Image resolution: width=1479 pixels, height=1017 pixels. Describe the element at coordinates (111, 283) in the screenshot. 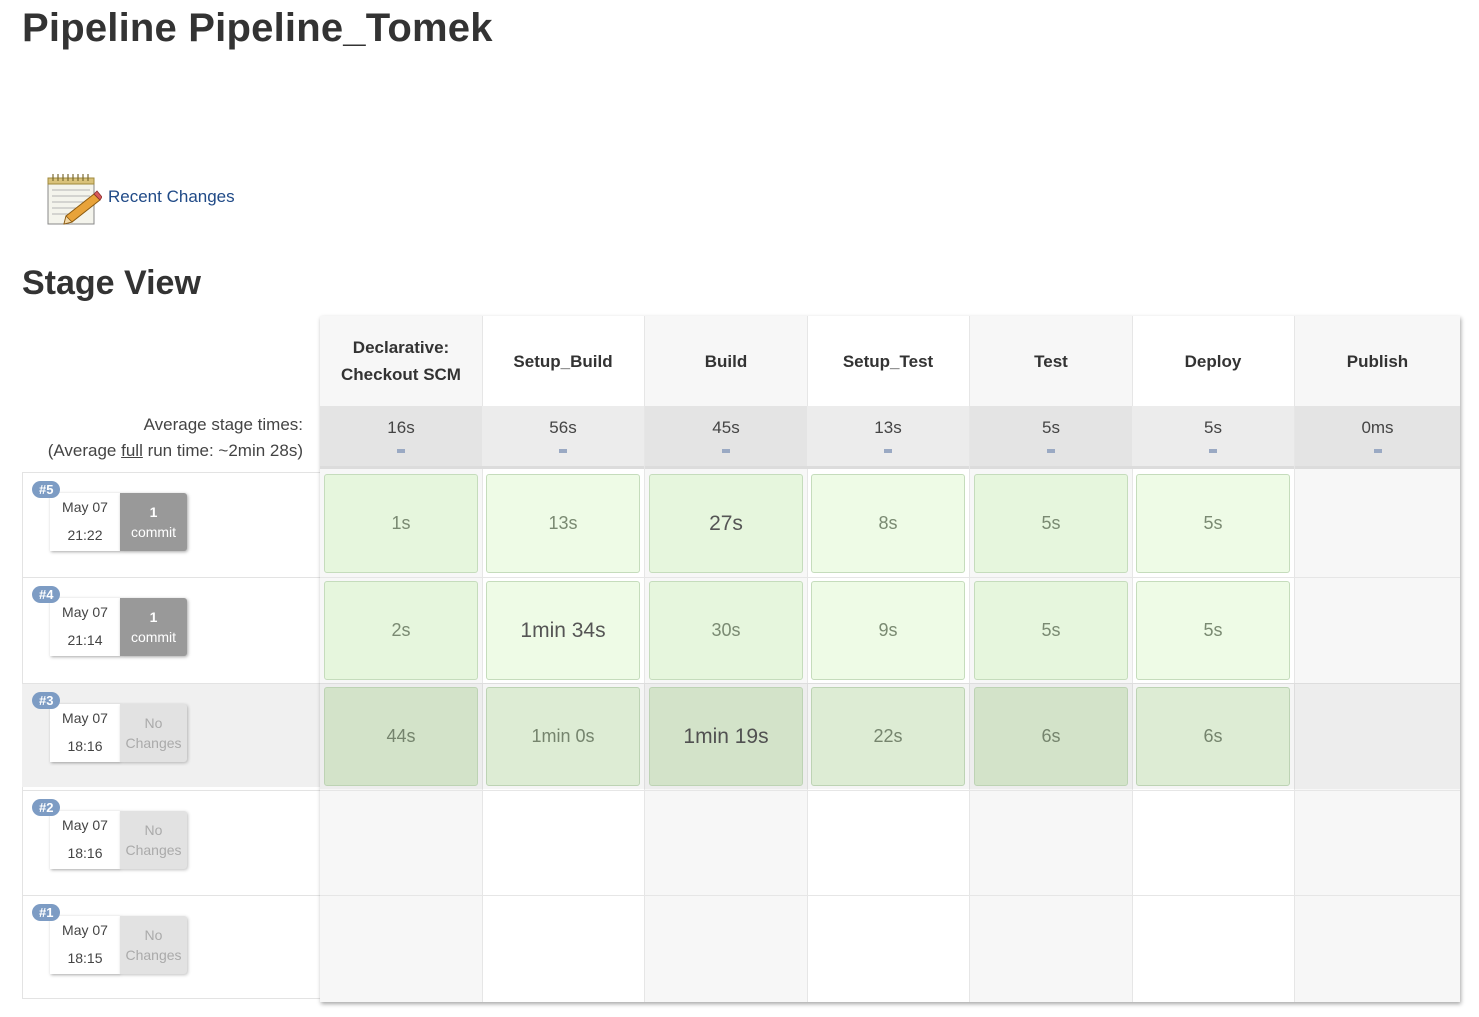

I see `section-title: Stage View` at that location.